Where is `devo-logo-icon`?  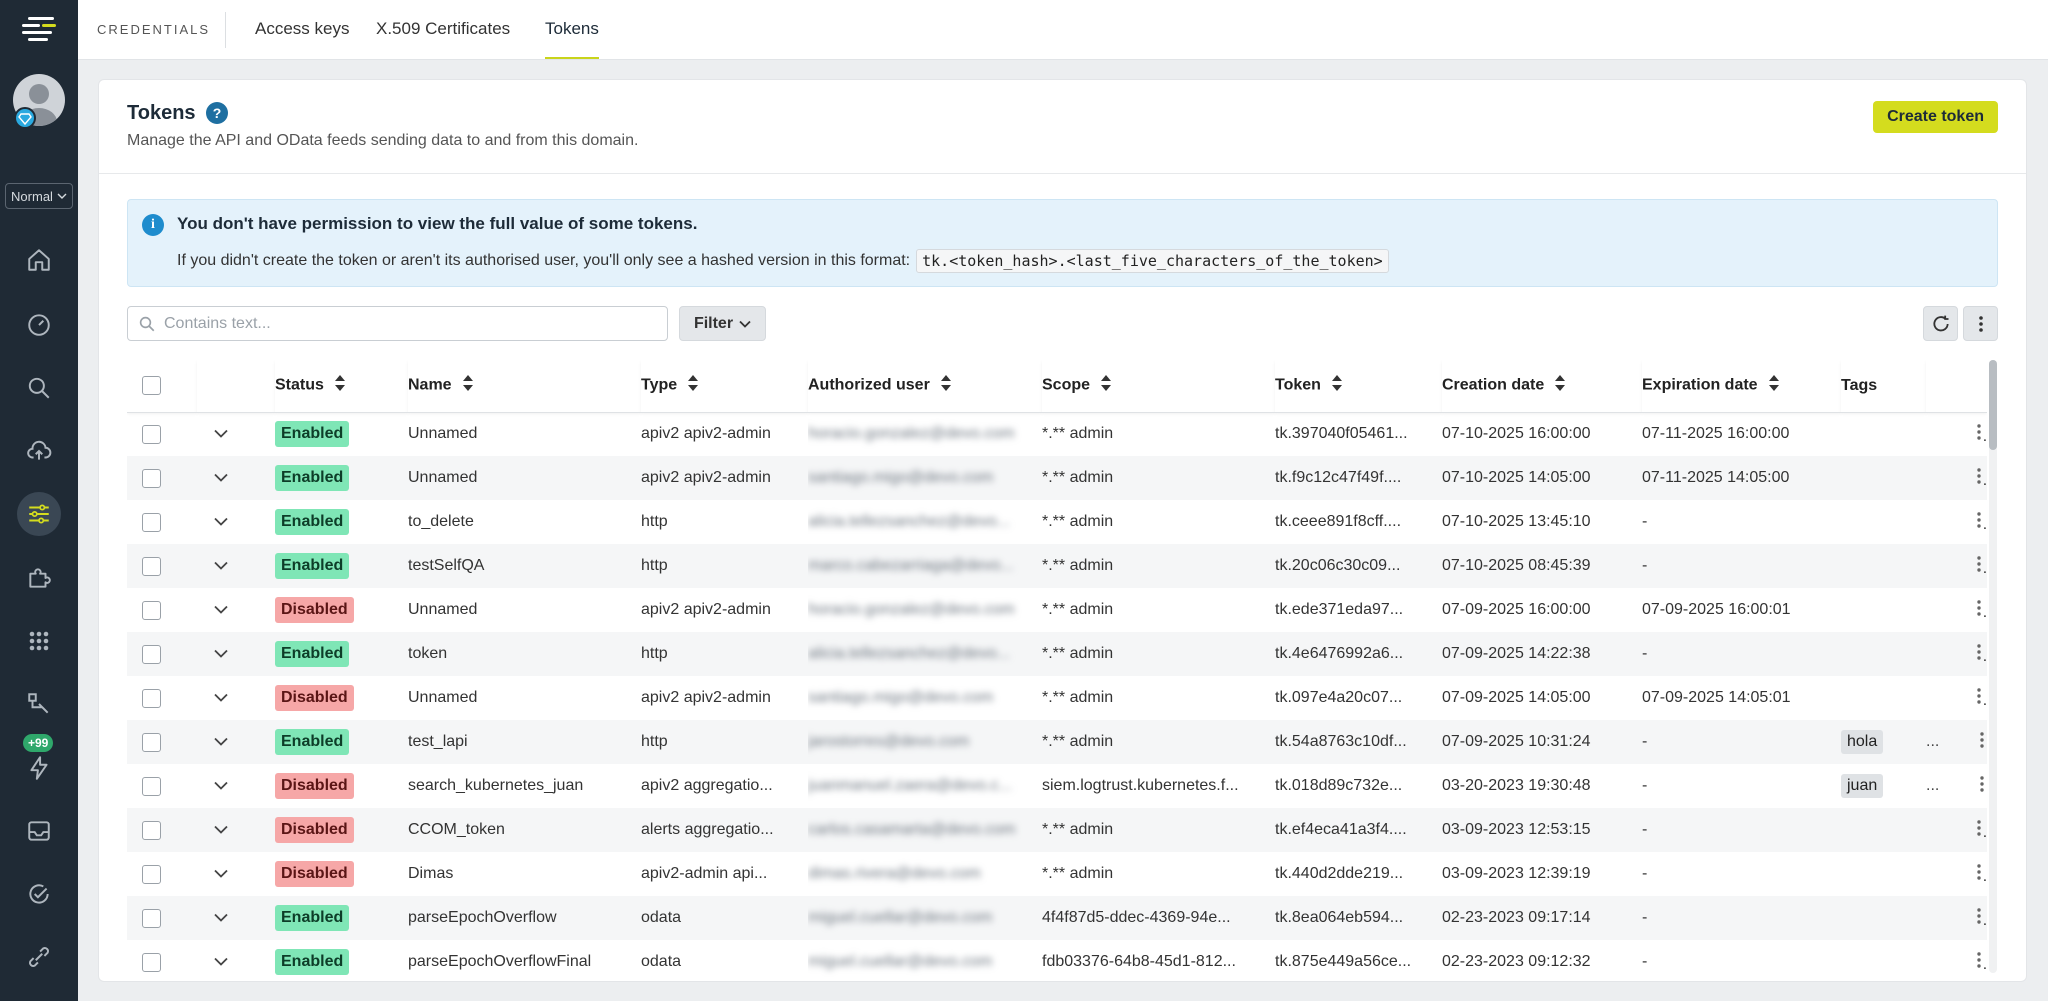 devo-logo-icon is located at coordinates (39, 30).